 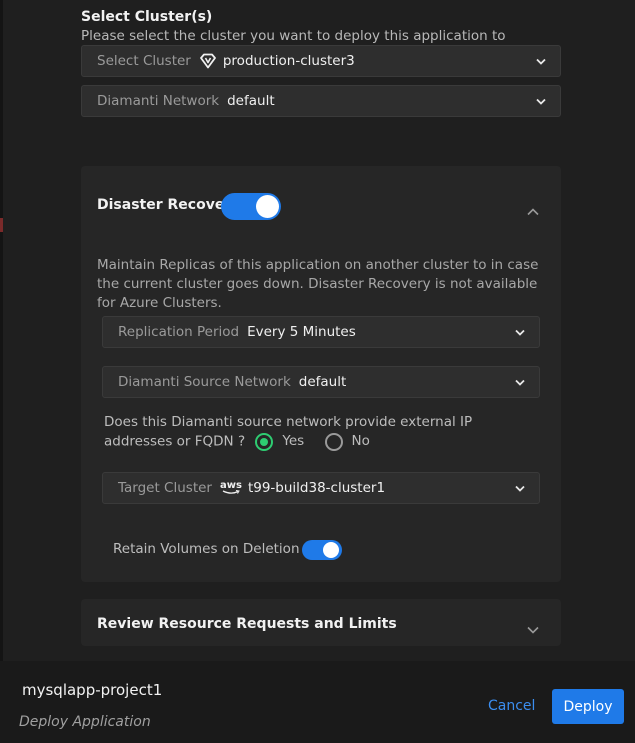 I want to click on source-network-value: default, so click(x=322, y=382).